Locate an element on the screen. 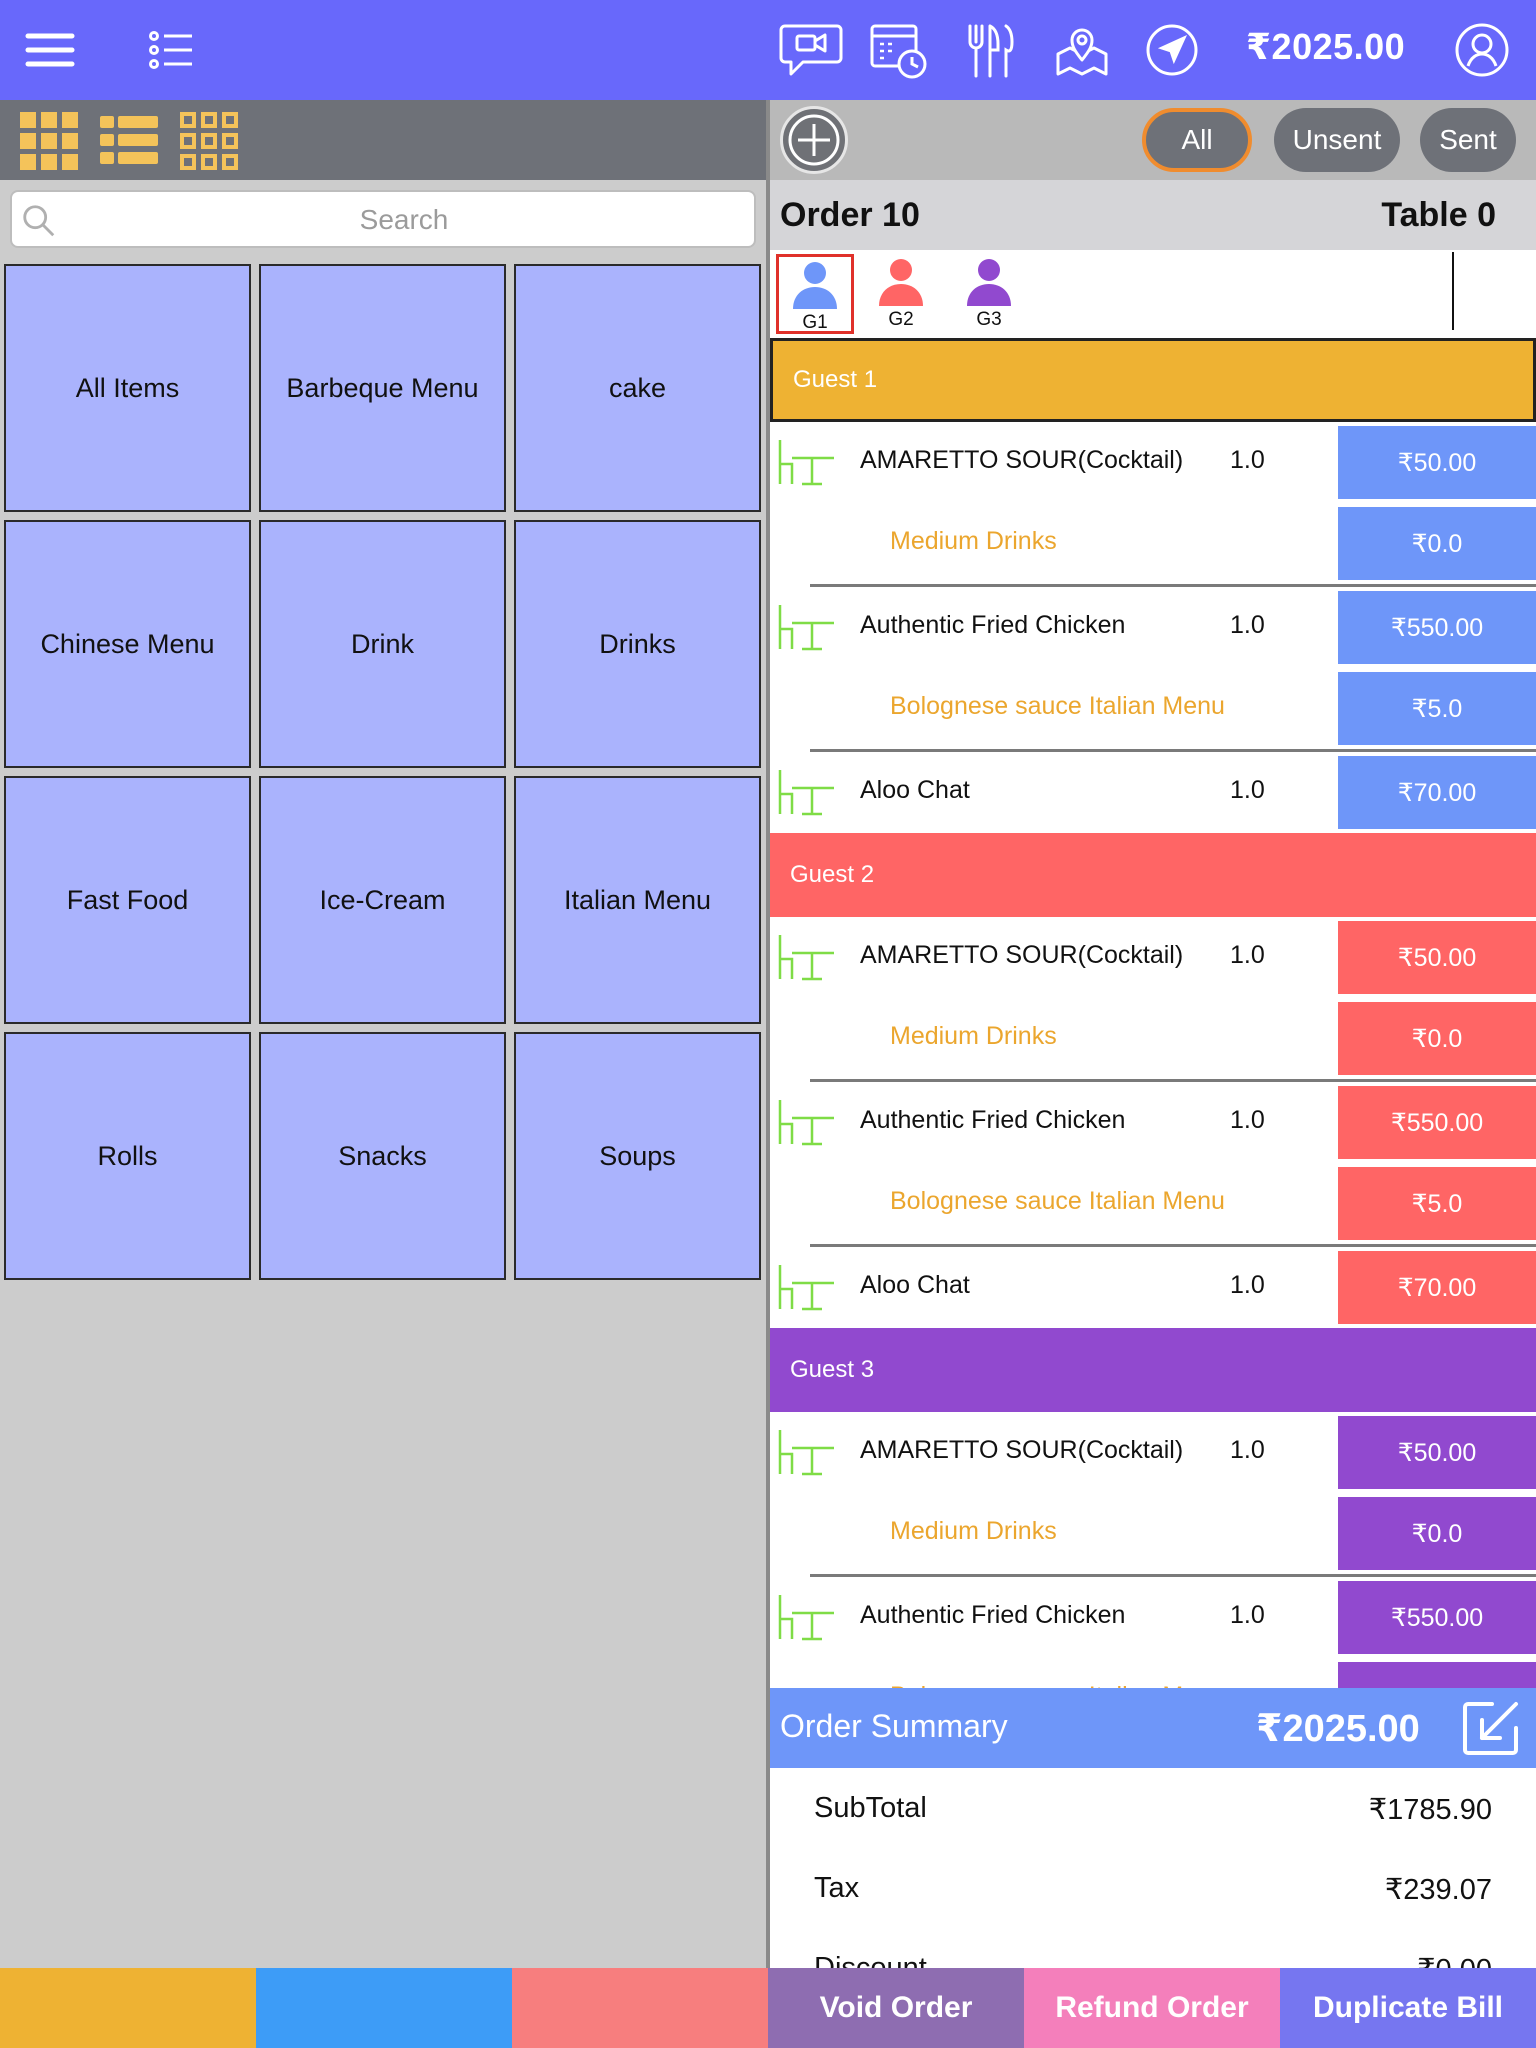 This screenshot has width=1536, height=2048. search-input is located at coordinates (404, 220).